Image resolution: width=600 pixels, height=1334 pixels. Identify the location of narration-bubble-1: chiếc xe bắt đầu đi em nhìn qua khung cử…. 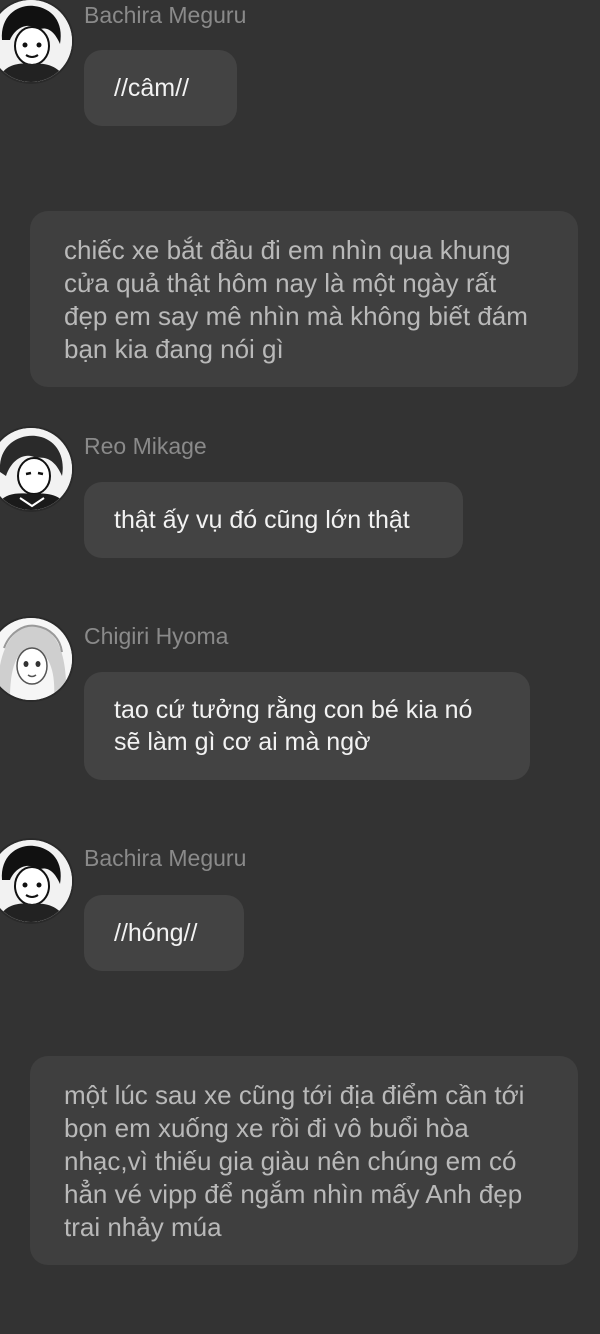
(304, 299).